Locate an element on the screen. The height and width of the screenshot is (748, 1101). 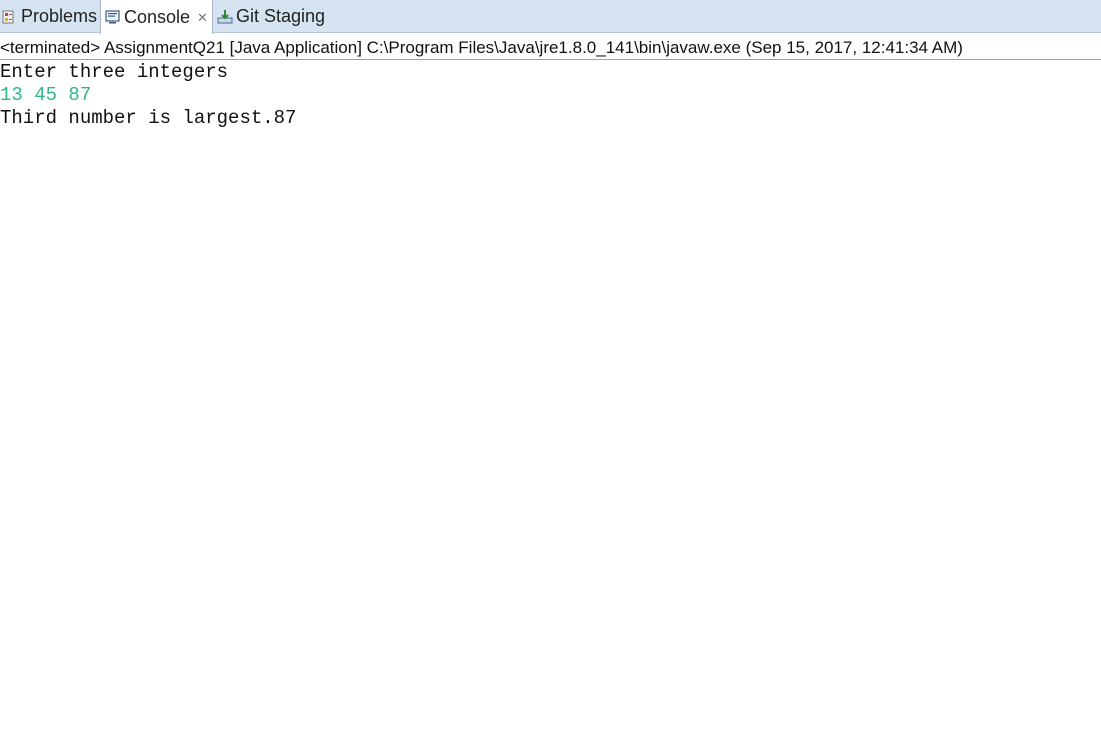
tab-git-staging: Git Staging is located at coordinates (275, 16).